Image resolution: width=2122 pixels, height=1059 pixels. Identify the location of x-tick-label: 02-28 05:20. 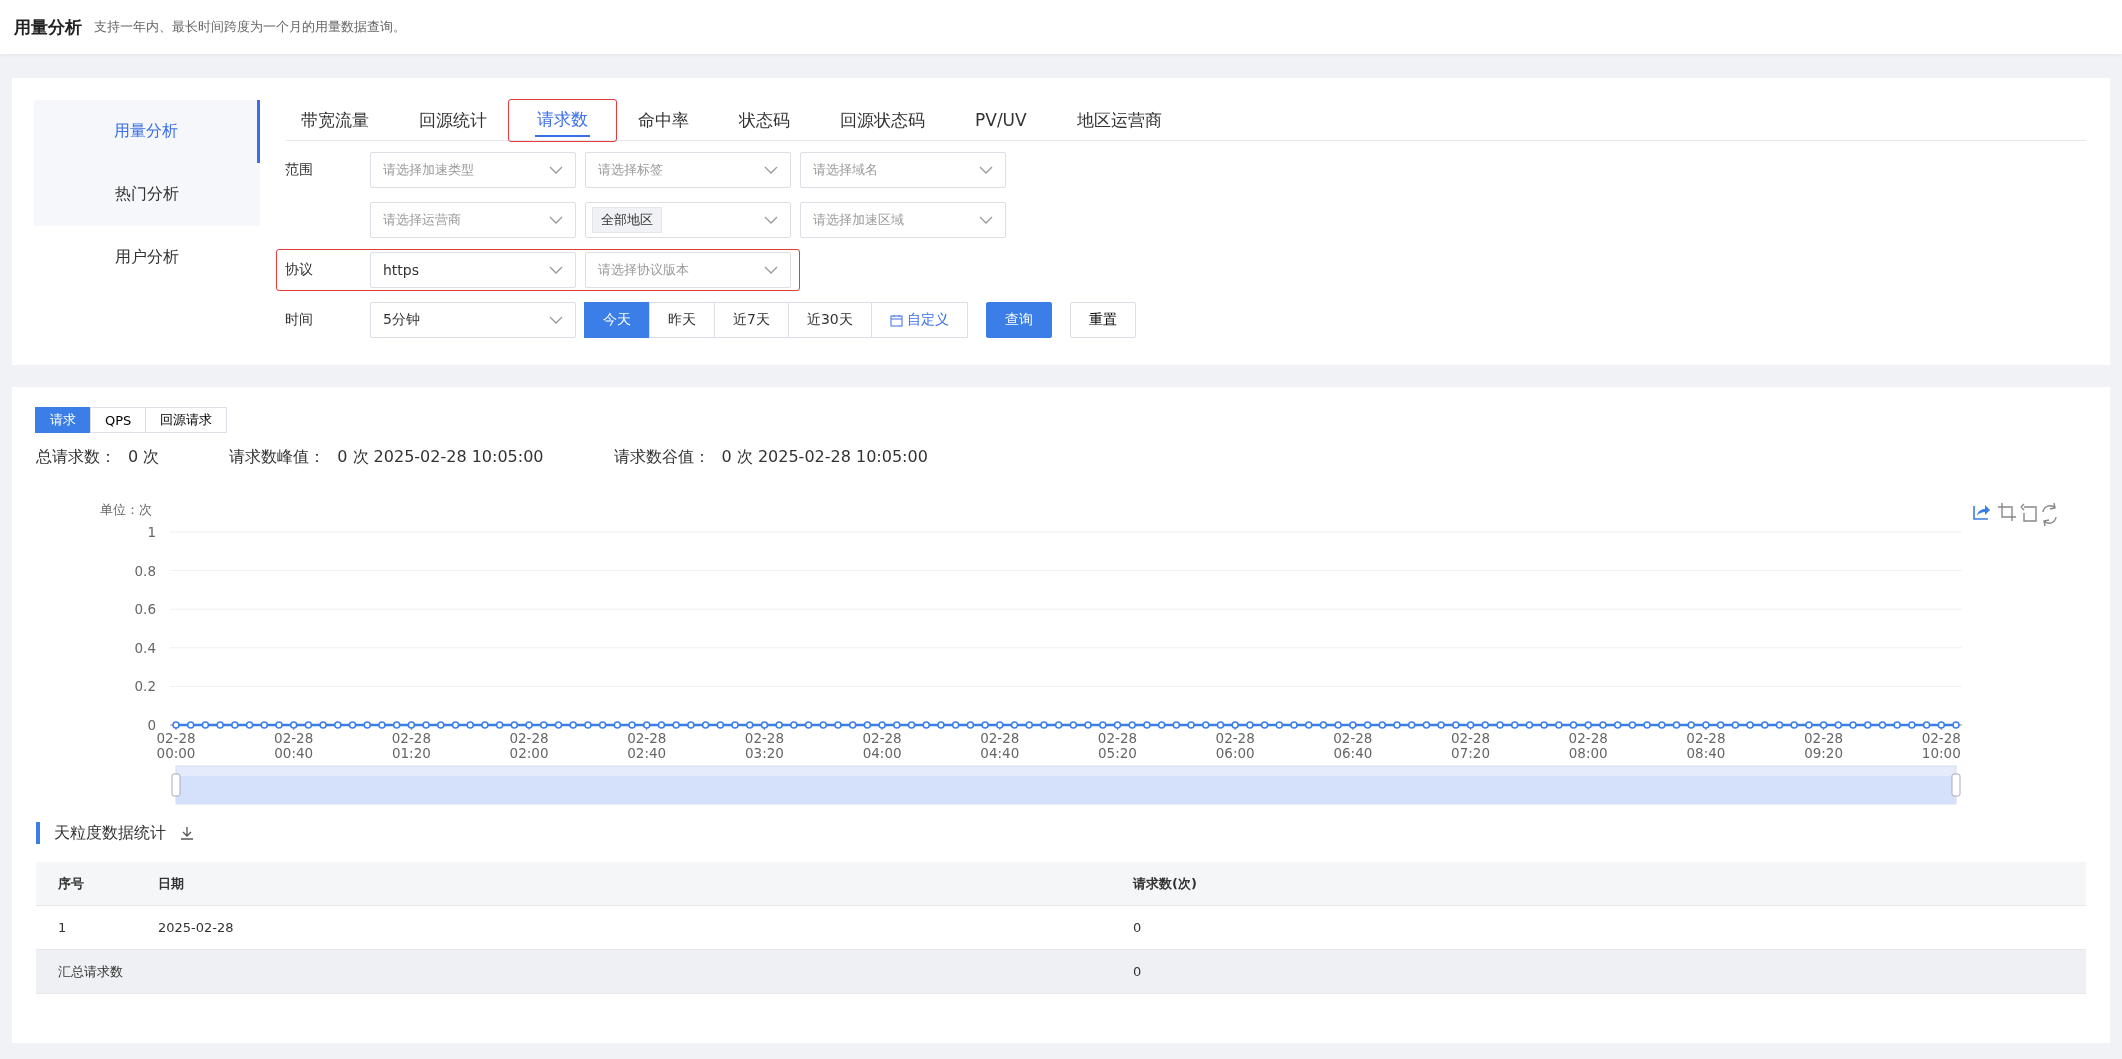
(1117, 745).